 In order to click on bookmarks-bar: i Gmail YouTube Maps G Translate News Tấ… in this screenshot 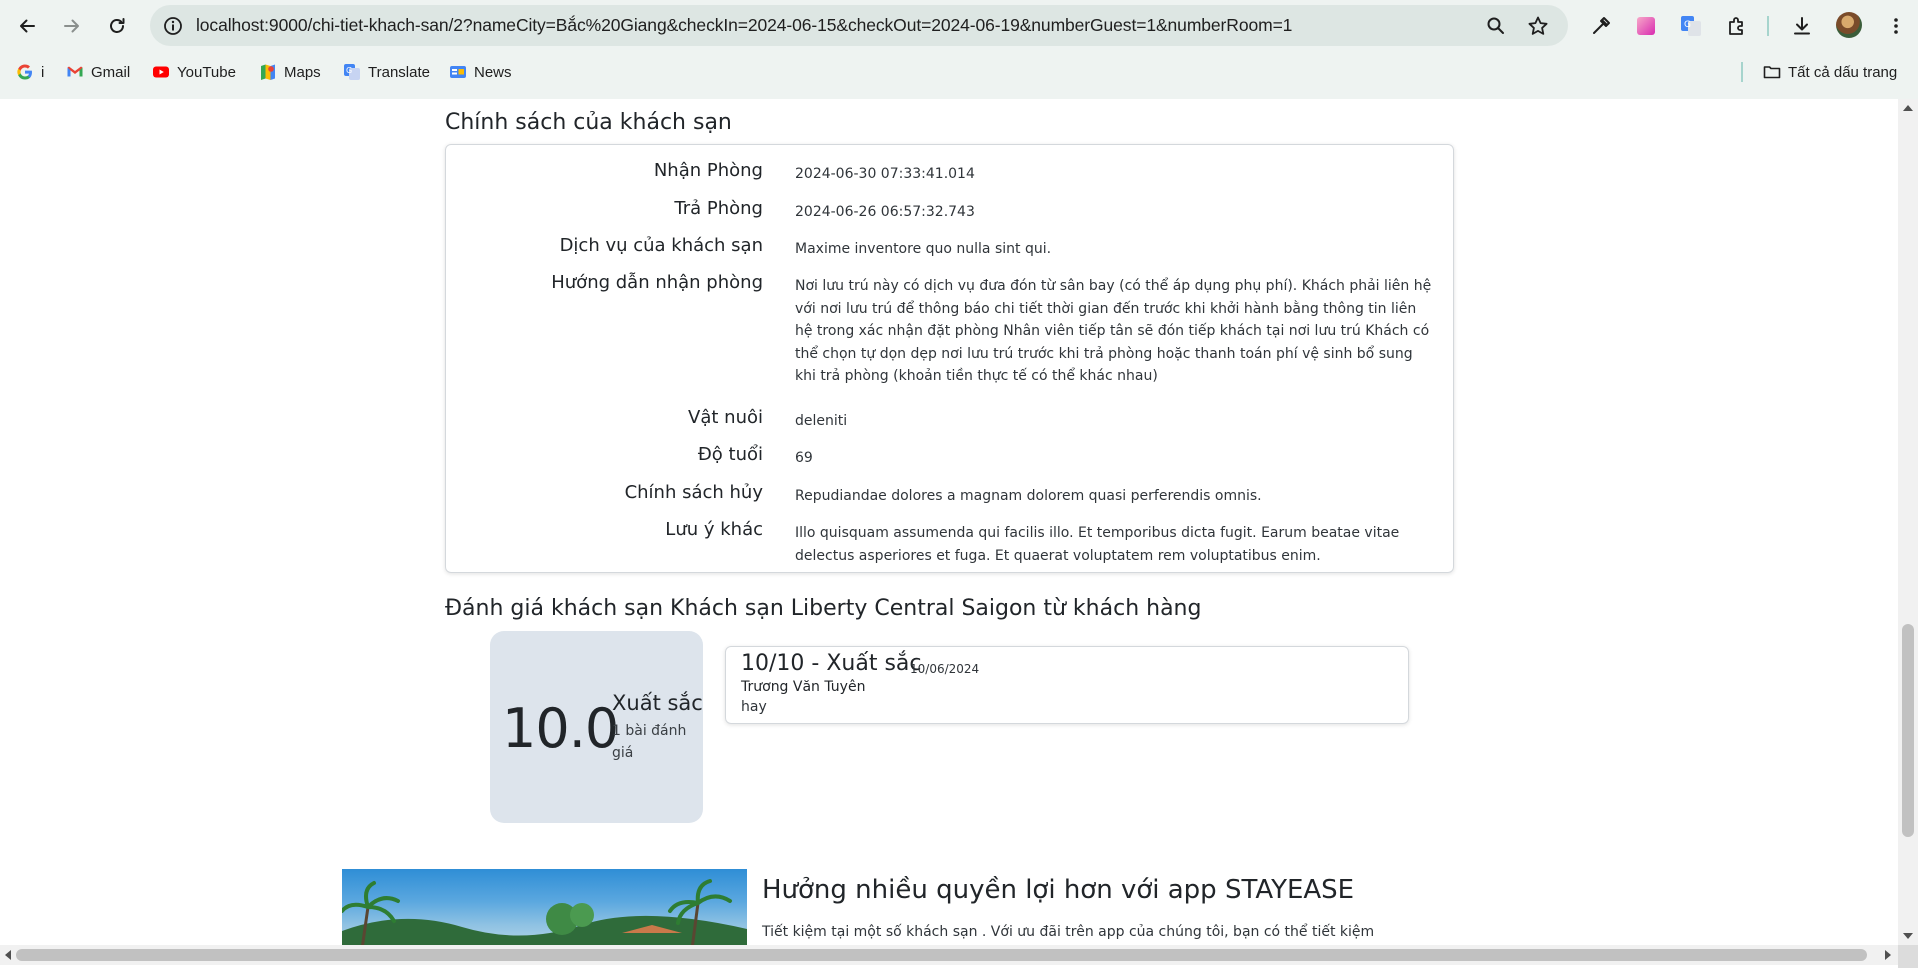, I will do `click(959, 72)`.